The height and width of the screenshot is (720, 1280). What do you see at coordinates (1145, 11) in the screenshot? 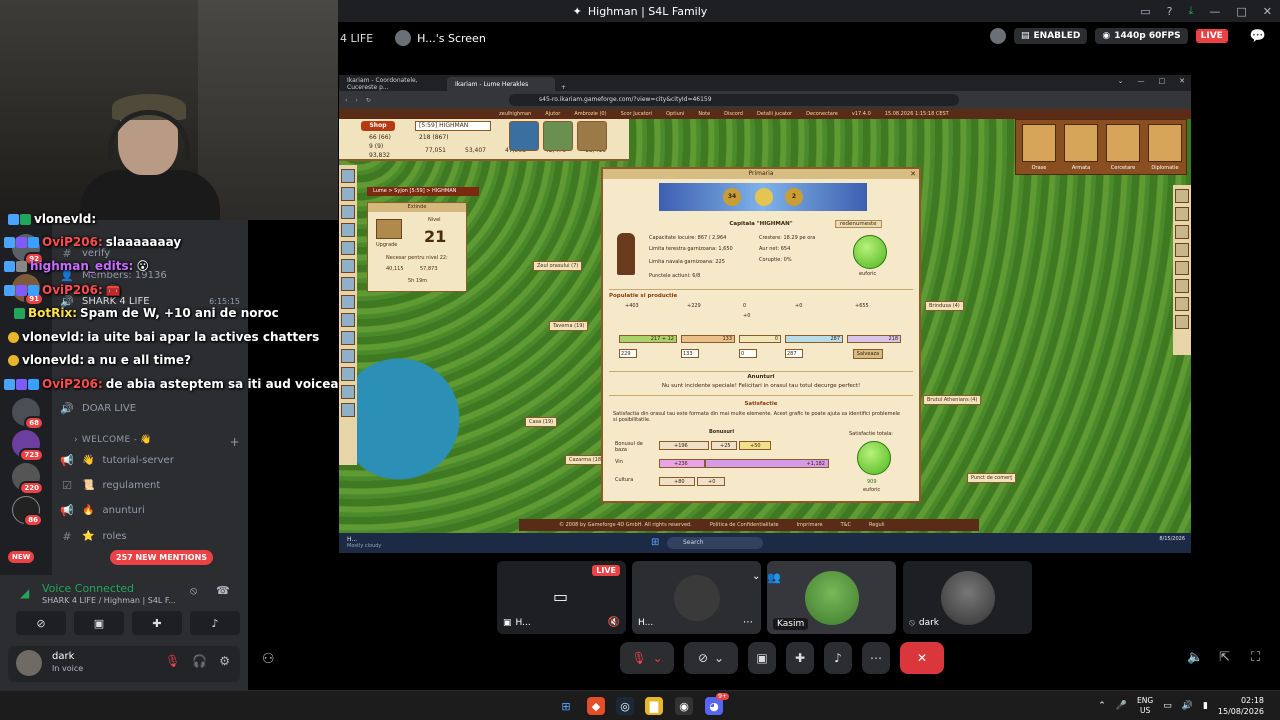
I see `inbox-icon: ▭` at bounding box center [1145, 11].